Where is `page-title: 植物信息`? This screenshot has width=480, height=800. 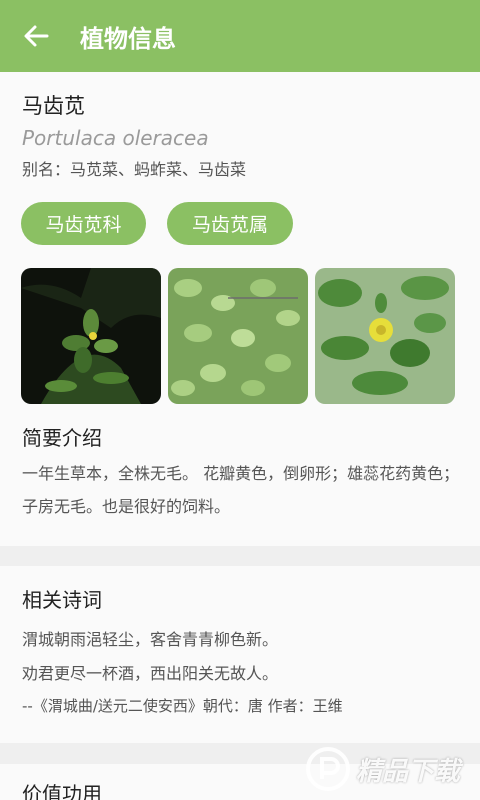 page-title: 植物信息 is located at coordinates (128, 38).